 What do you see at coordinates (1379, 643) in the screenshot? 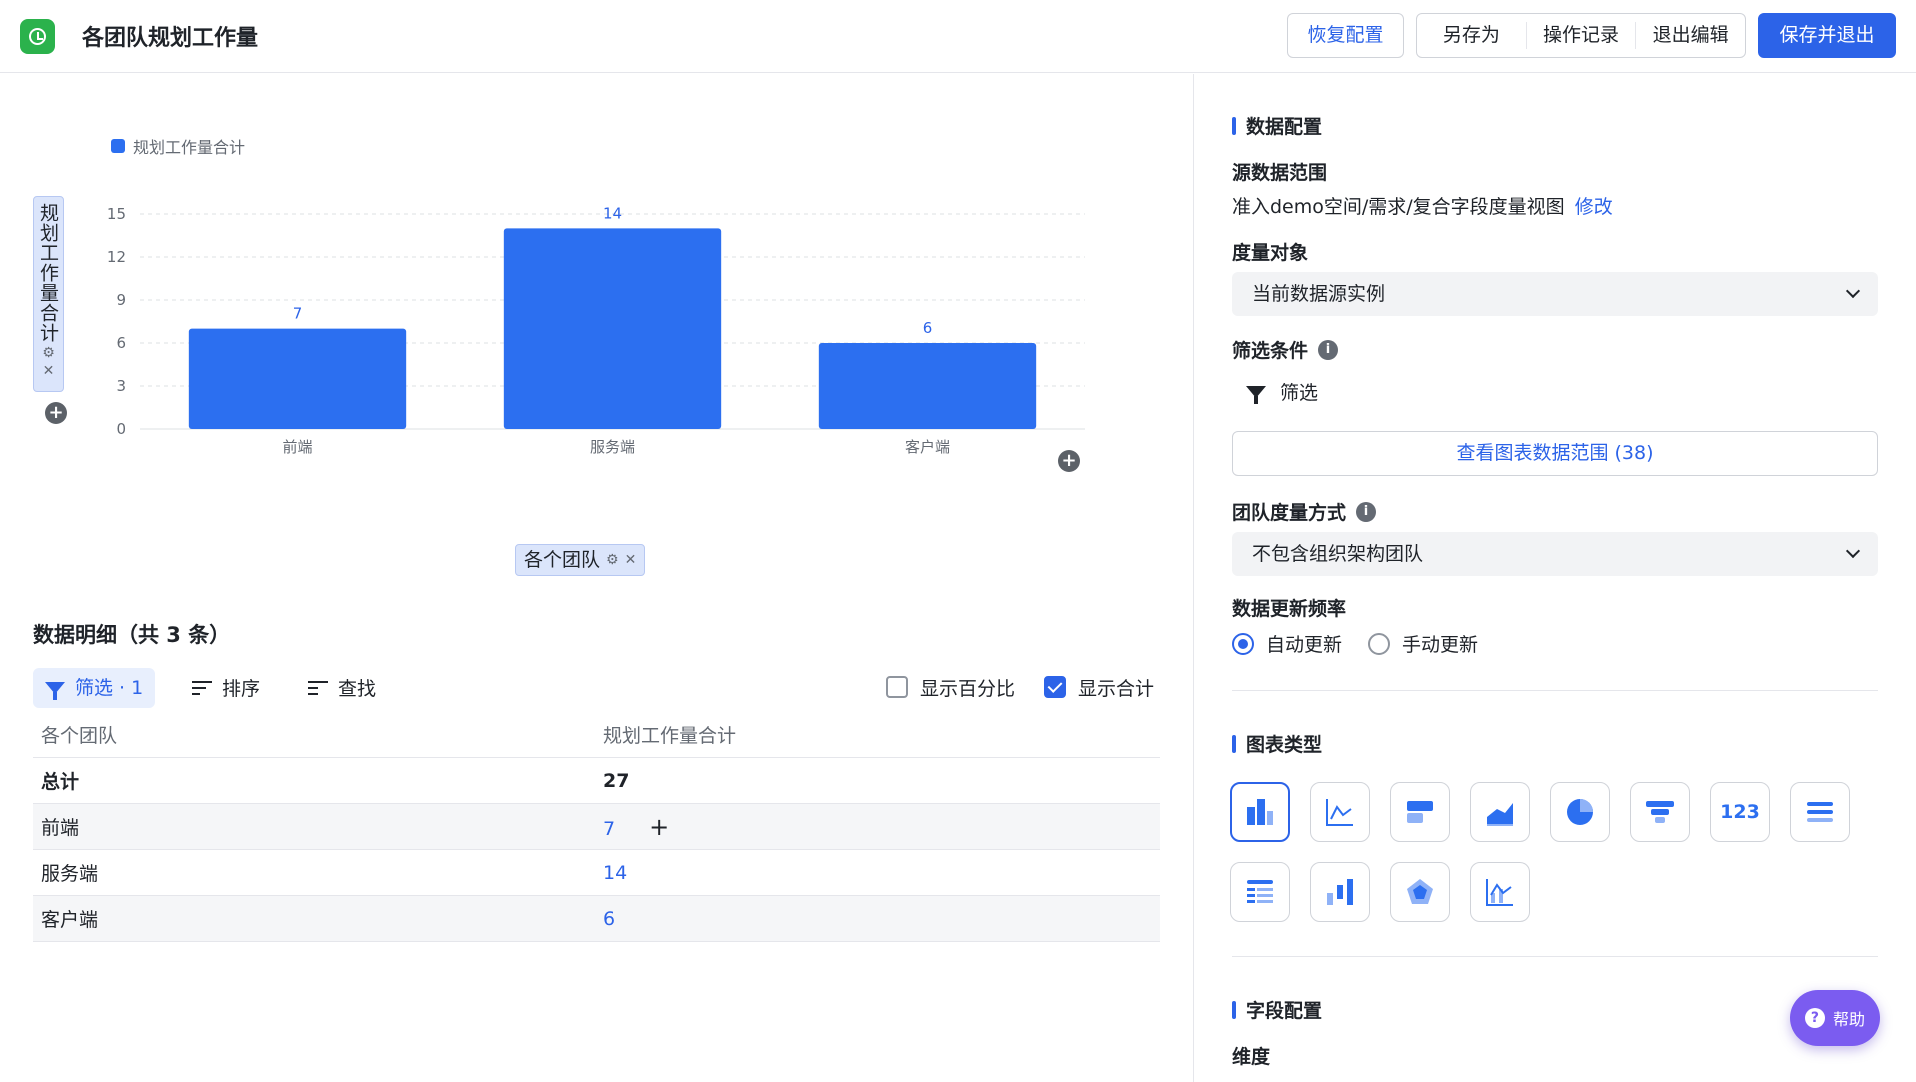
I see `manual-update-radio` at bounding box center [1379, 643].